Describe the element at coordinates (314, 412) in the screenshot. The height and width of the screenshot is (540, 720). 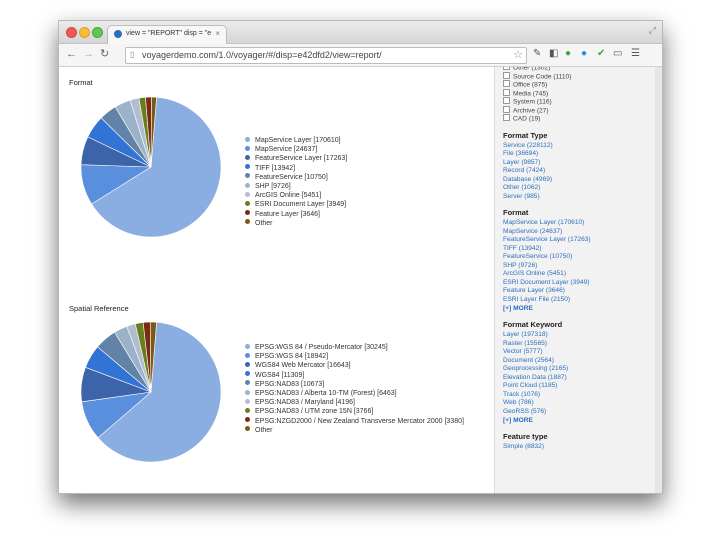
I see `spatial-reference-legend-label: EPSG:NAD83 / UTM zone 15N [3766]` at that location.